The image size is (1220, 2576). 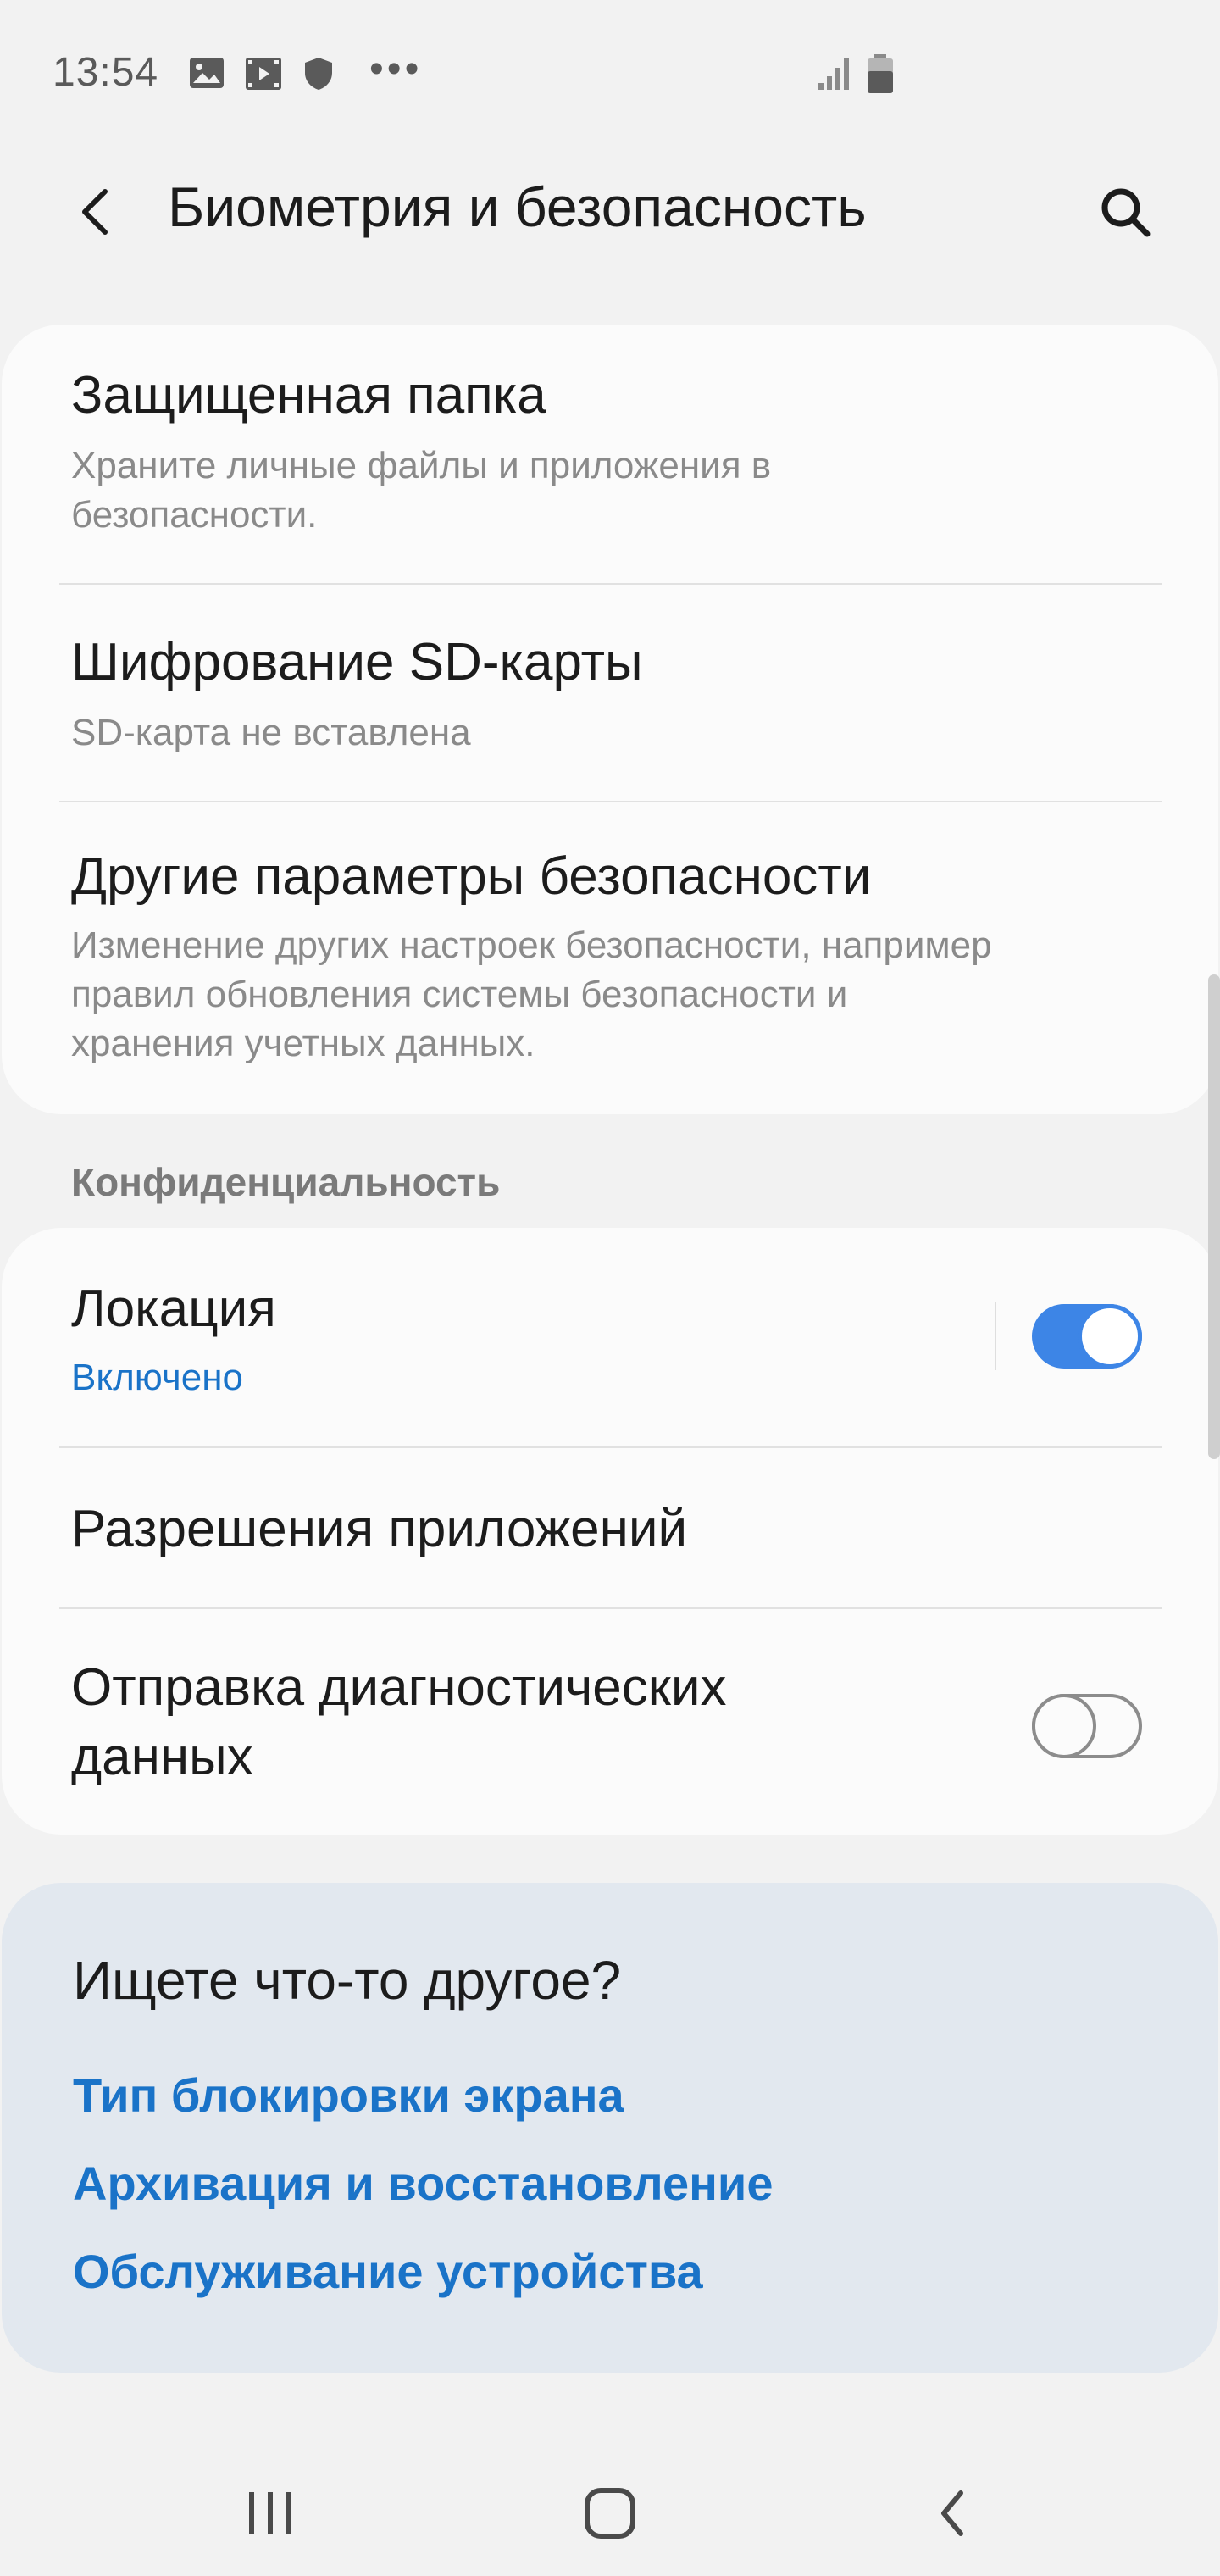 What do you see at coordinates (318, 76) in the screenshot?
I see `shield-icon` at bounding box center [318, 76].